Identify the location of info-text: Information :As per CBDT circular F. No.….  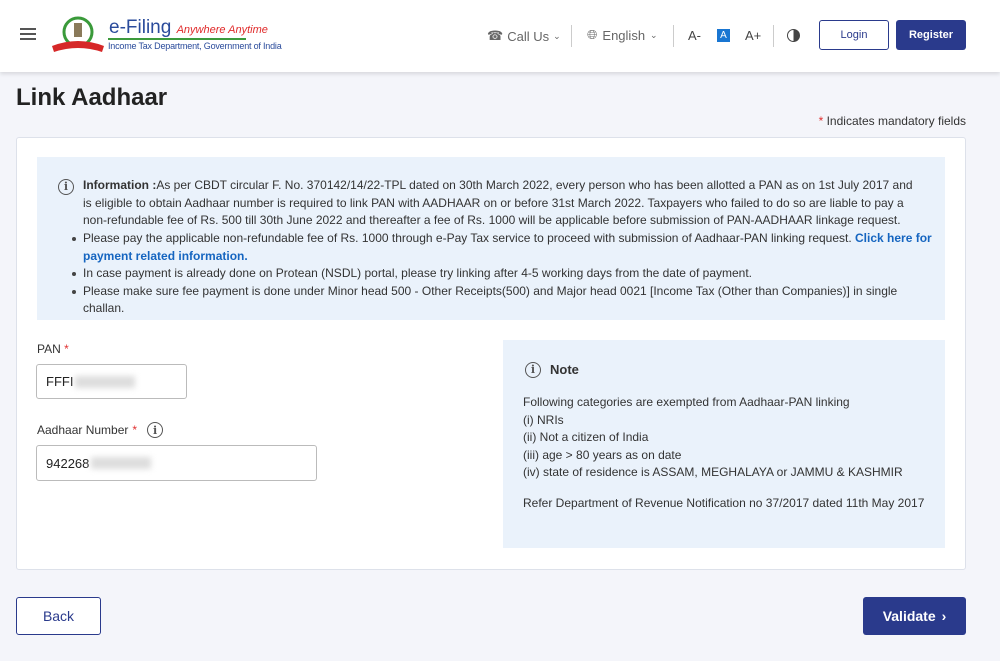
(503, 203).